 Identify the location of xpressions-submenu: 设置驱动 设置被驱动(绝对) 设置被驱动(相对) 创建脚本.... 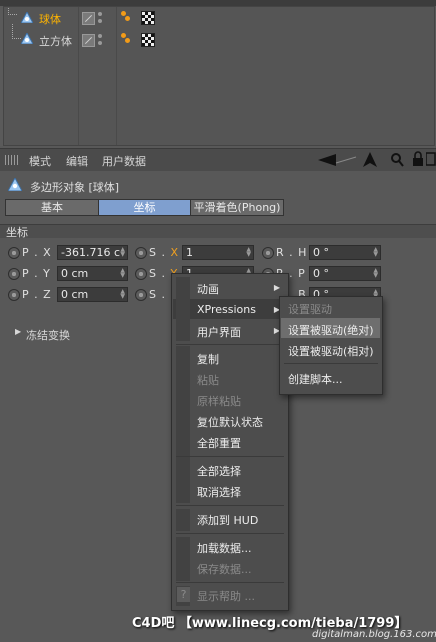
(331, 345).